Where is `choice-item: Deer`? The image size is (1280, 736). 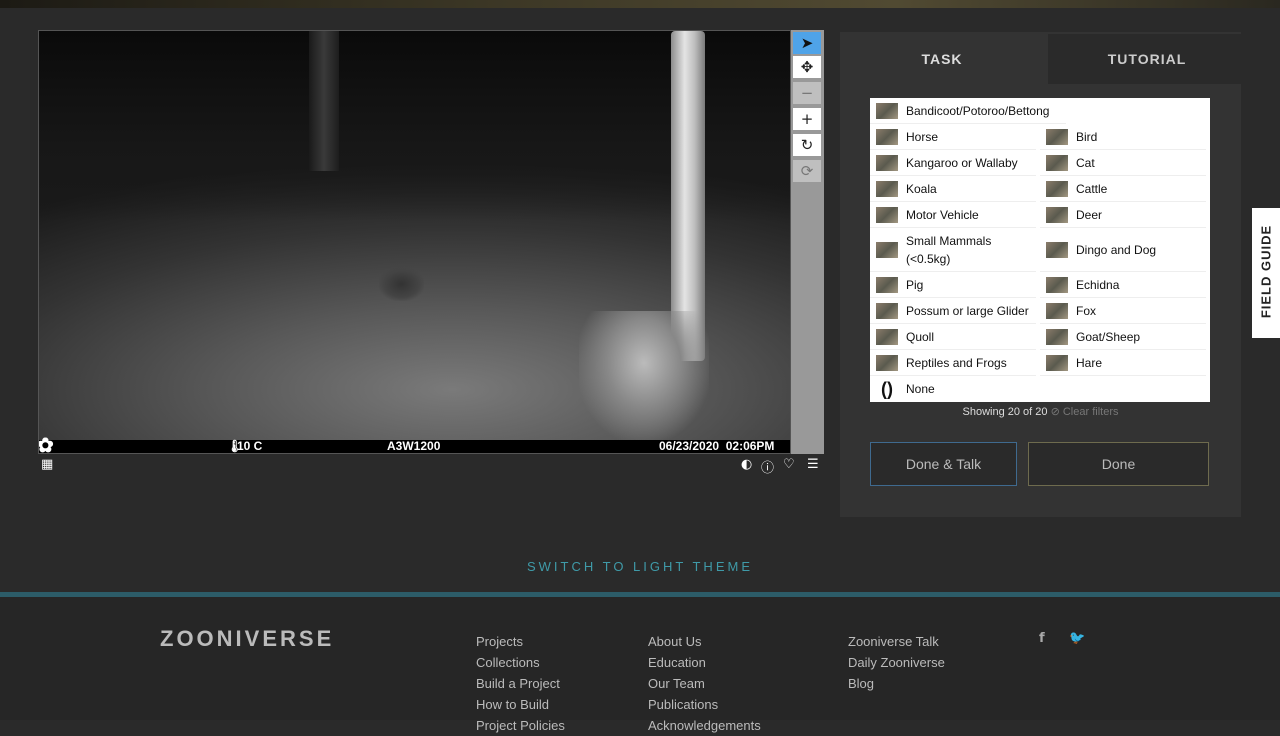 choice-item: Deer is located at coordinates (1123, 215).